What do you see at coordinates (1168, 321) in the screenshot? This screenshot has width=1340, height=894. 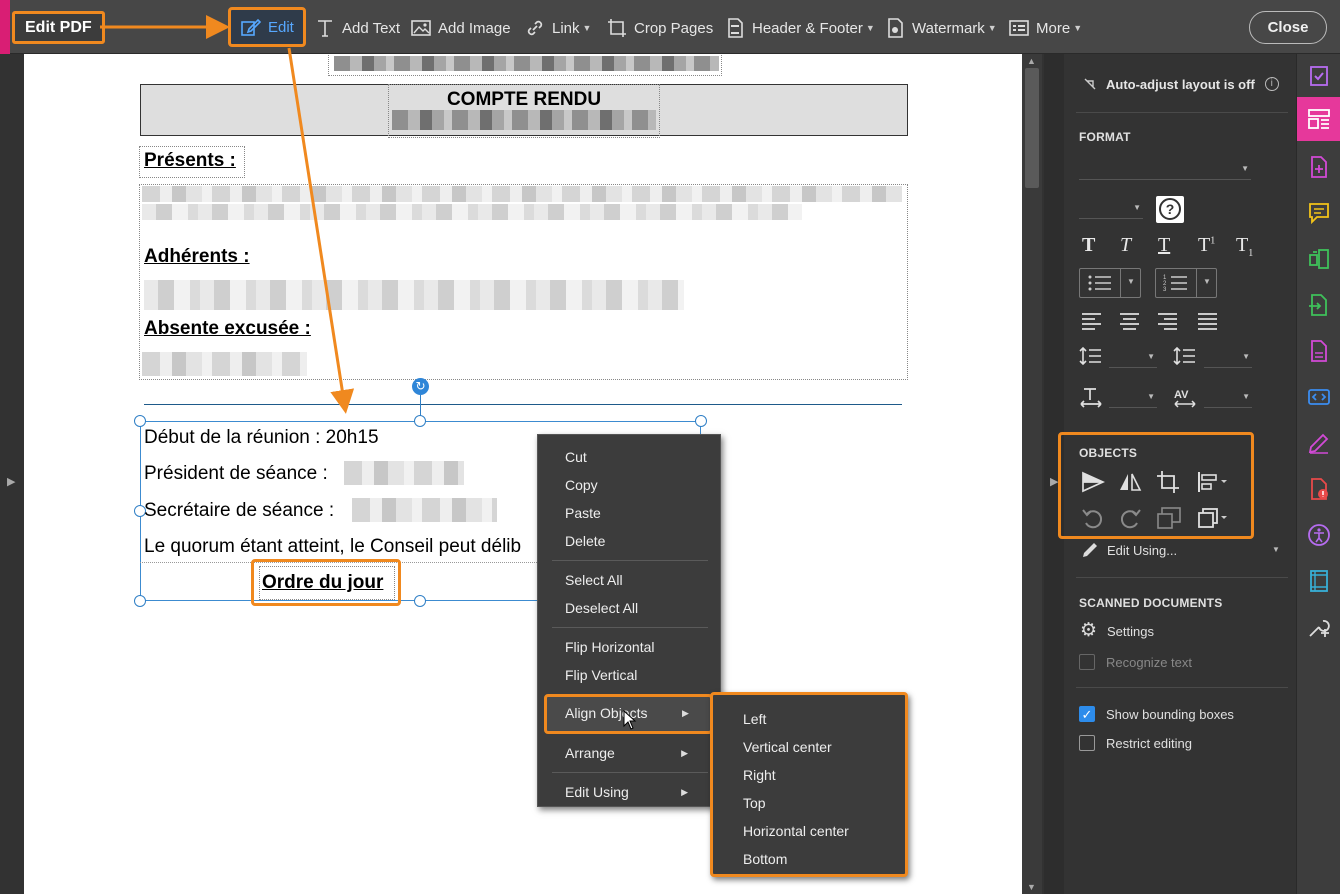 I see `align-right-icon` at bounding box center [1168, 321].